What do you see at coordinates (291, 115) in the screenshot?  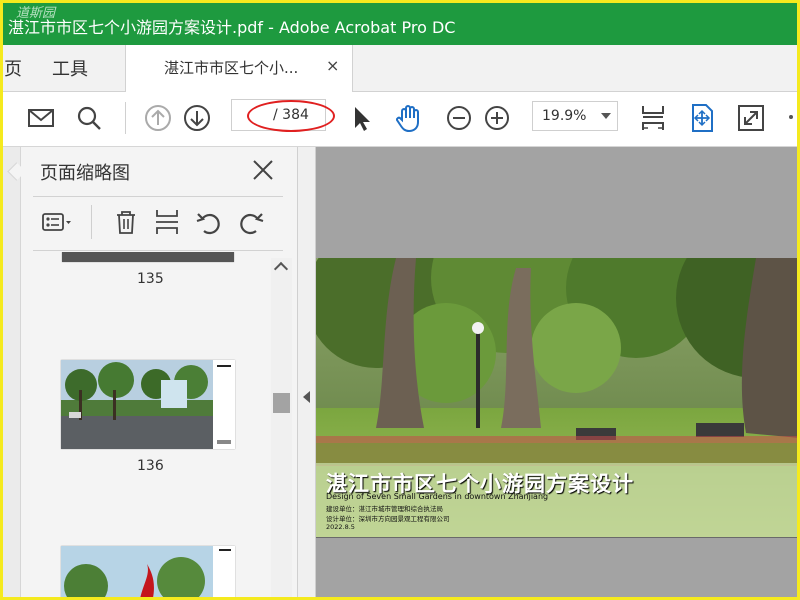 I see `page-total: / 384` at bounding box center [291, 115].